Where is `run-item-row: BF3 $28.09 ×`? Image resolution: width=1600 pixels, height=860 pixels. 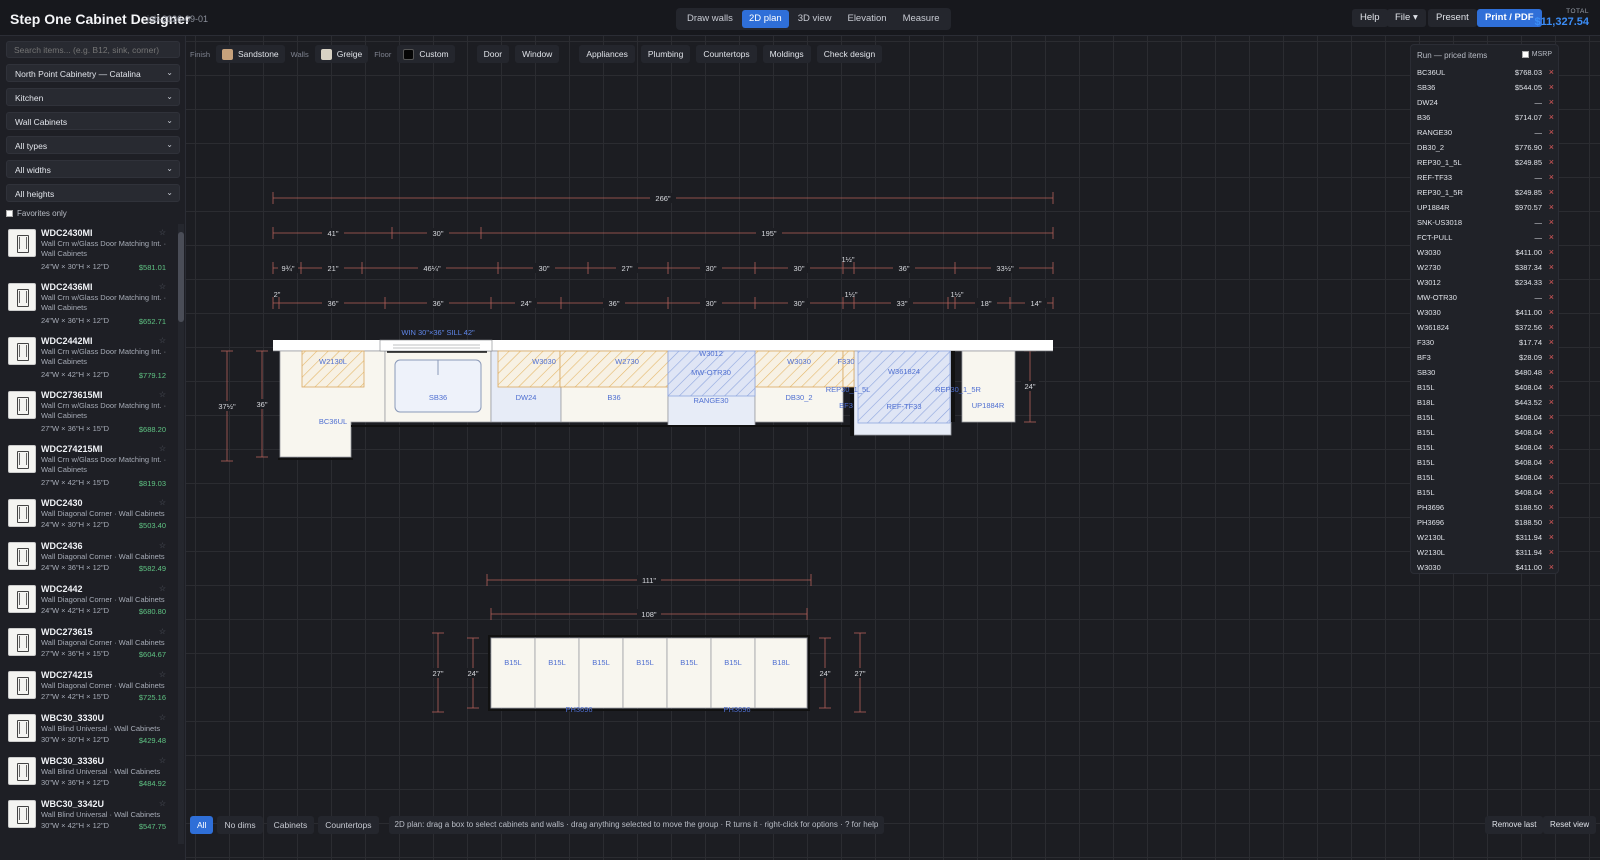 run-item-row: BF3 $28.09 × is located at coordinates (1485, 359).